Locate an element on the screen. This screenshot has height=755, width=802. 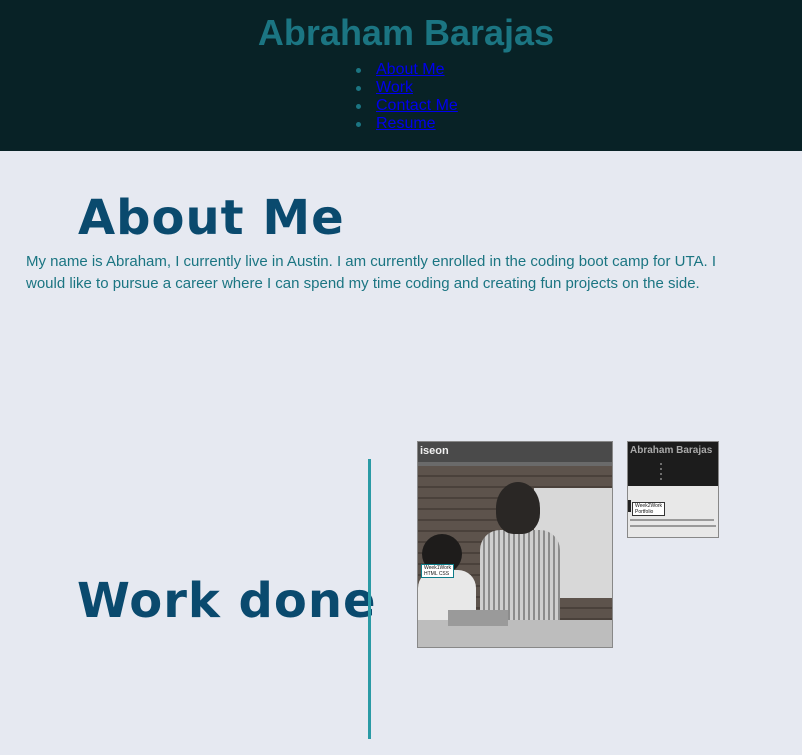
project-label-line: Portfolio is located at coordinates (644, 512).